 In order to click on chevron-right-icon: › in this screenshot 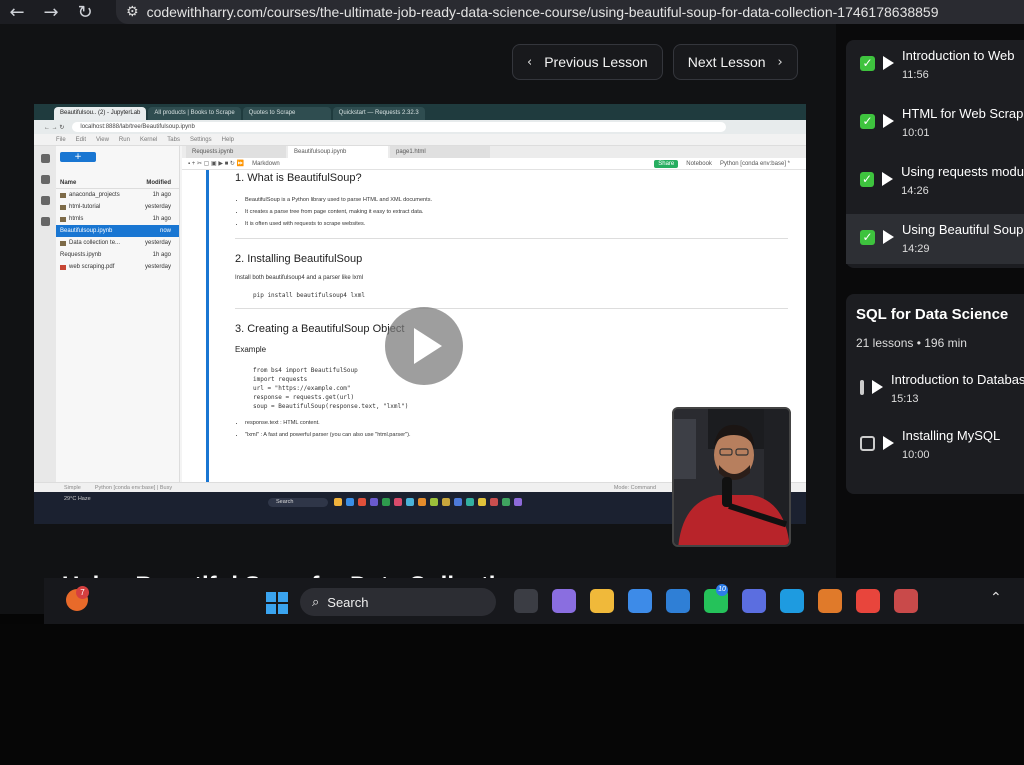, I will do `click(780, 62)`.